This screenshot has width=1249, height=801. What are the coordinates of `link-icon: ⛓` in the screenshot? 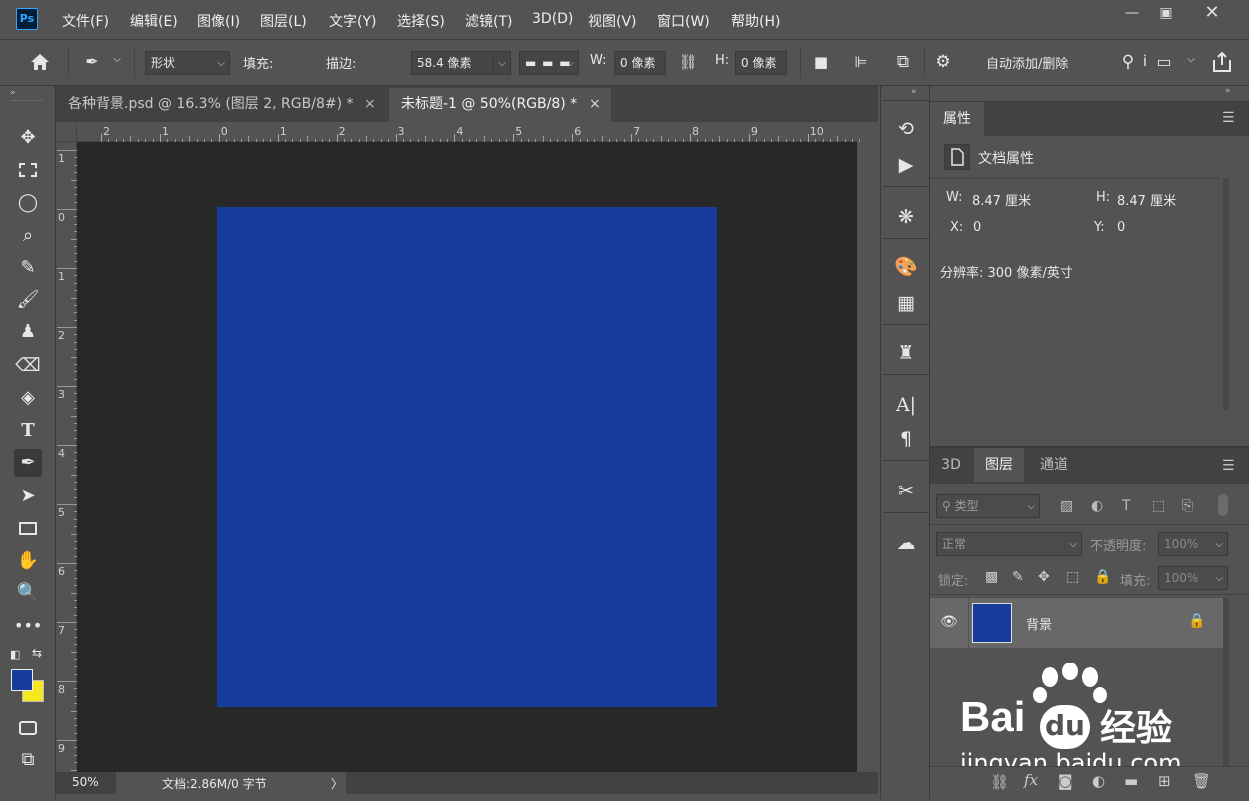 It's located at (688, 62).